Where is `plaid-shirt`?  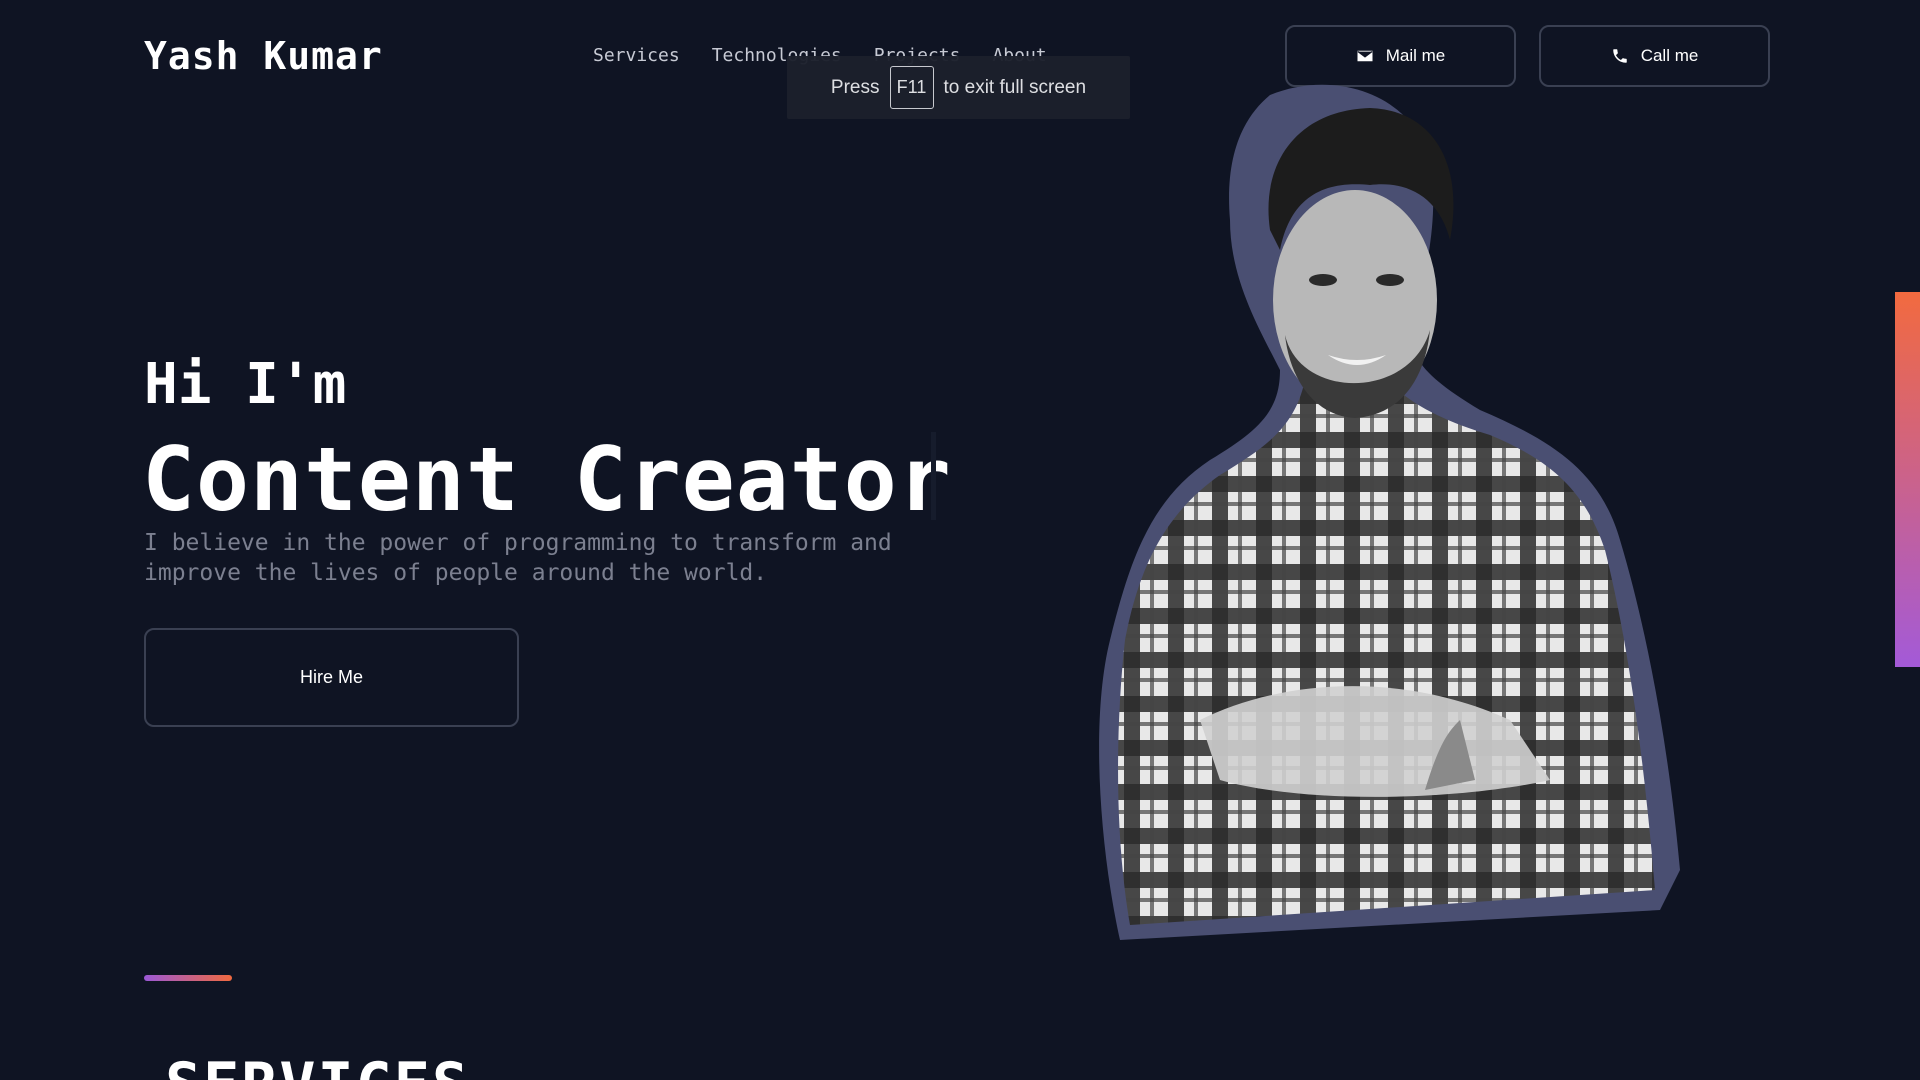 plaid-shirt is located at coordinates (1386, 647).